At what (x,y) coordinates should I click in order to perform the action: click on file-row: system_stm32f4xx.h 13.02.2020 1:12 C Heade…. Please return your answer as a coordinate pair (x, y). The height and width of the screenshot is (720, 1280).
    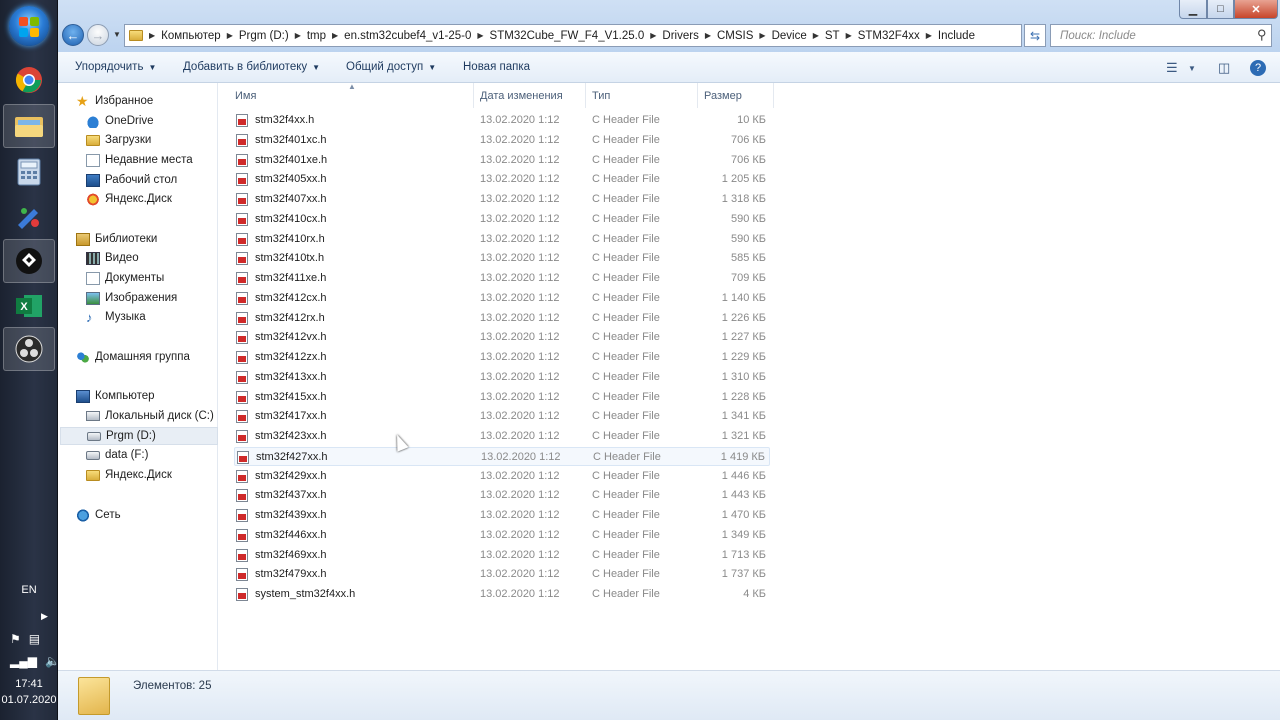
    Looking at the image, I should click on (502, 594).